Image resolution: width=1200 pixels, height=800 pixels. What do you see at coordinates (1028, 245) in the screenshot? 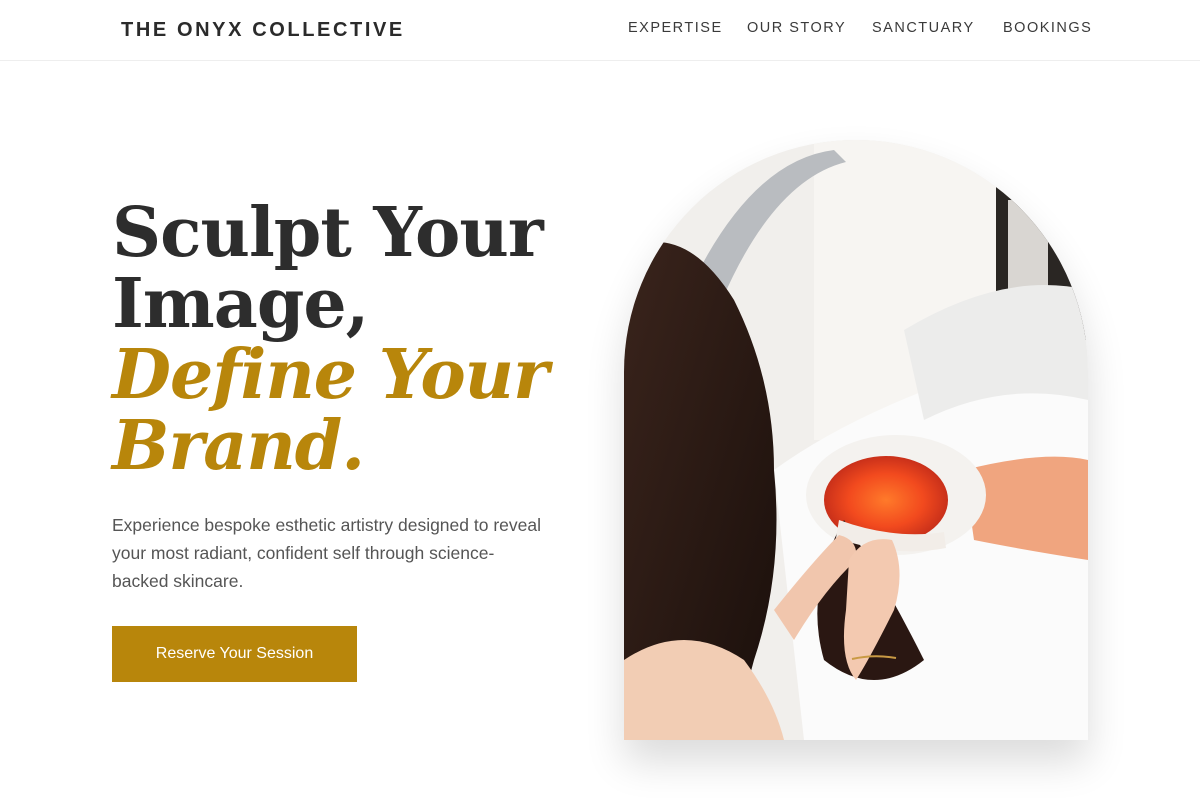
I see `photo-window-pane` at bounding box center [1028, 245].